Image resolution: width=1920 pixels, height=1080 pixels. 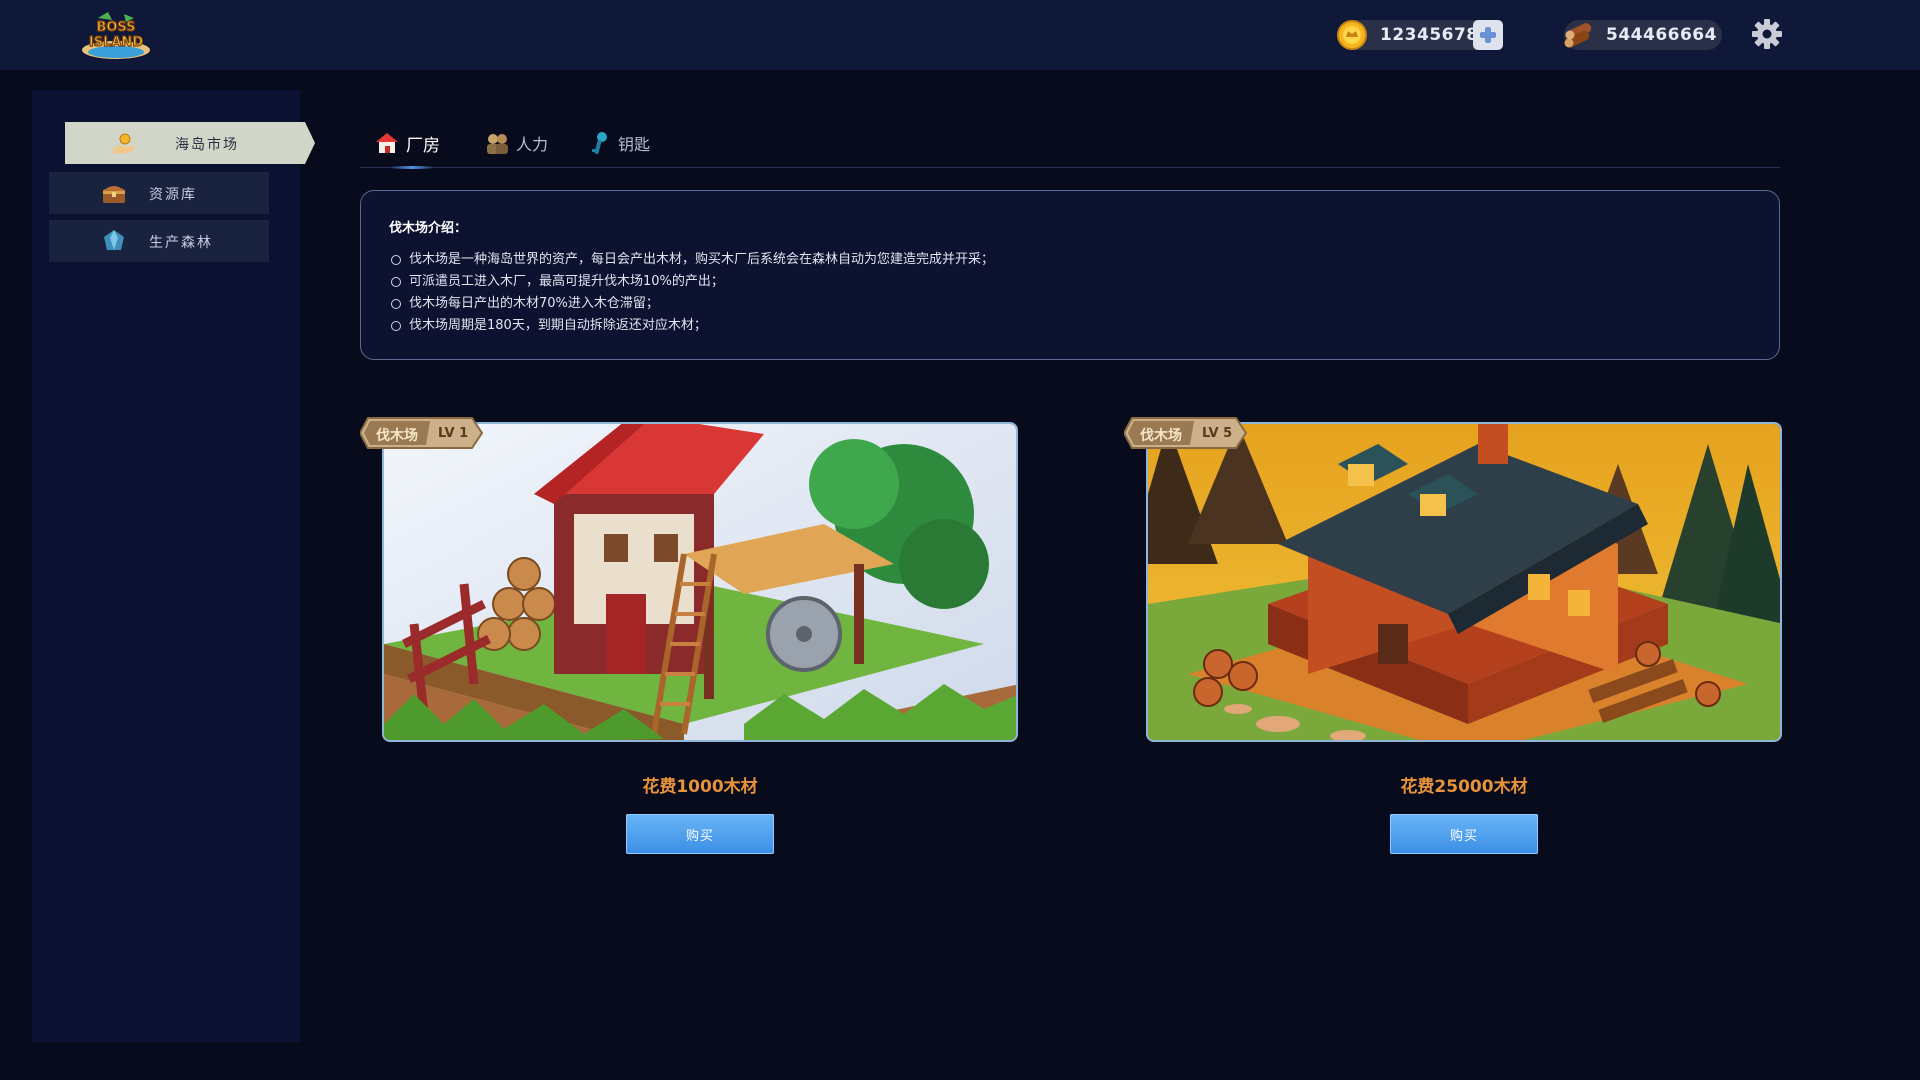 I want to click on logo-text-island: ISLAND, so click(x=116, y=42).